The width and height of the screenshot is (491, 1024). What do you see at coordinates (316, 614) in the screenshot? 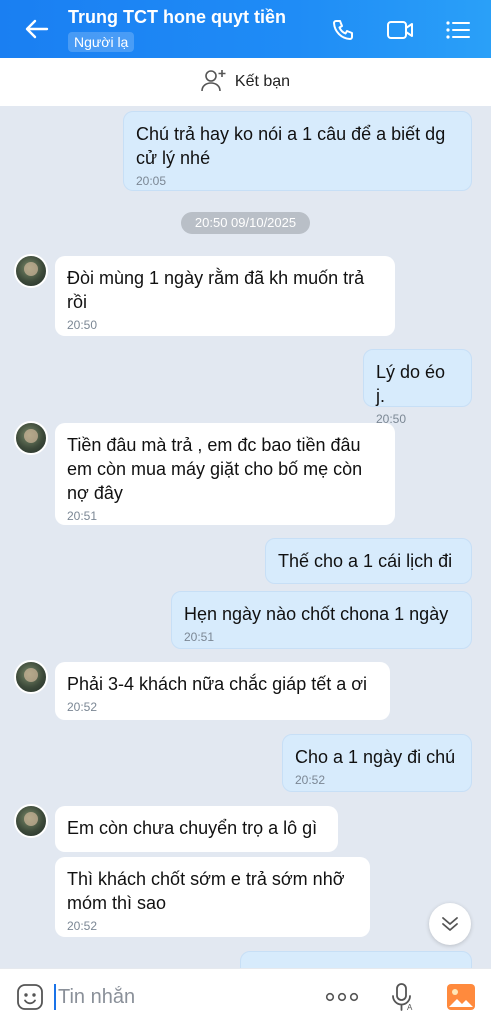
I see `message-text: Hẹn ngày nào chốt chona 1 ngày` at bounding box center [316, 614].